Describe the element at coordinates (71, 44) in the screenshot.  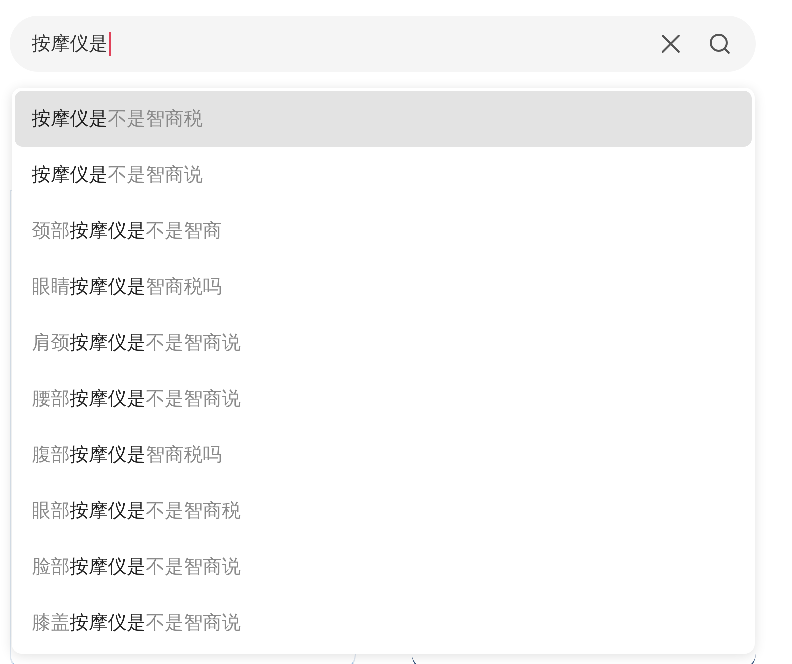
I see `search-text: 按摩仪是` at that location.